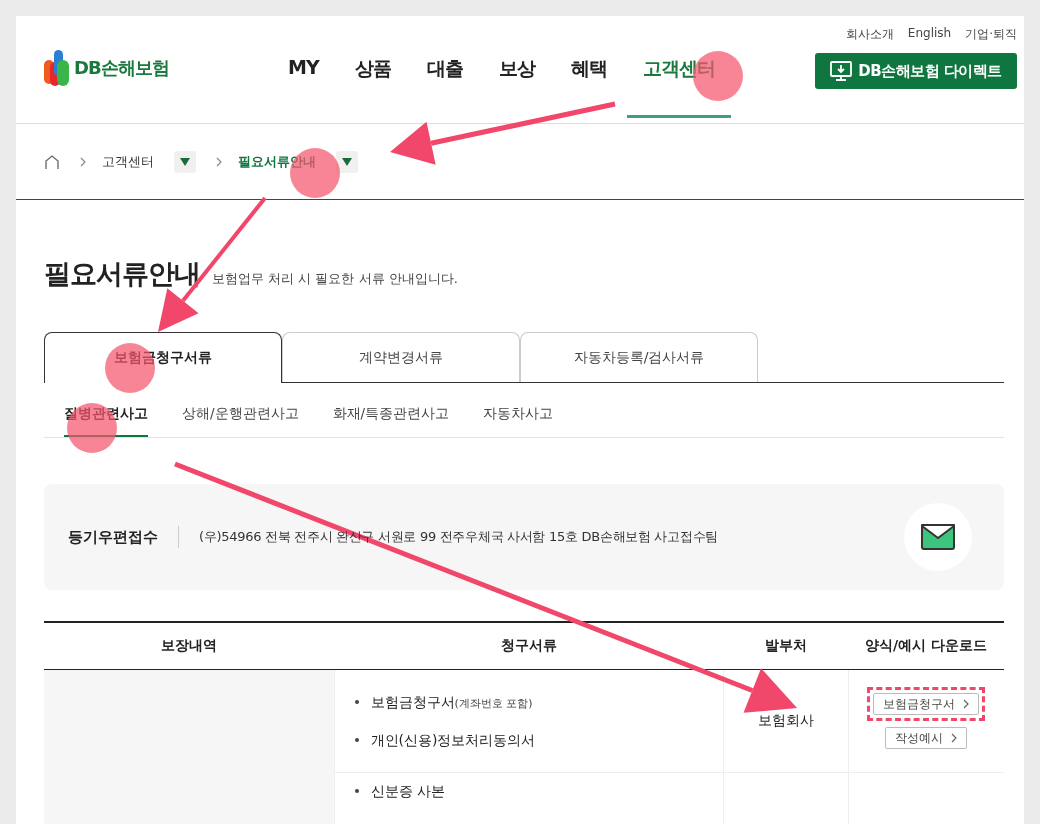 The image size is (1040, 824). I want to click on tab: 자동차등록/검사서류, so click(639, 357).